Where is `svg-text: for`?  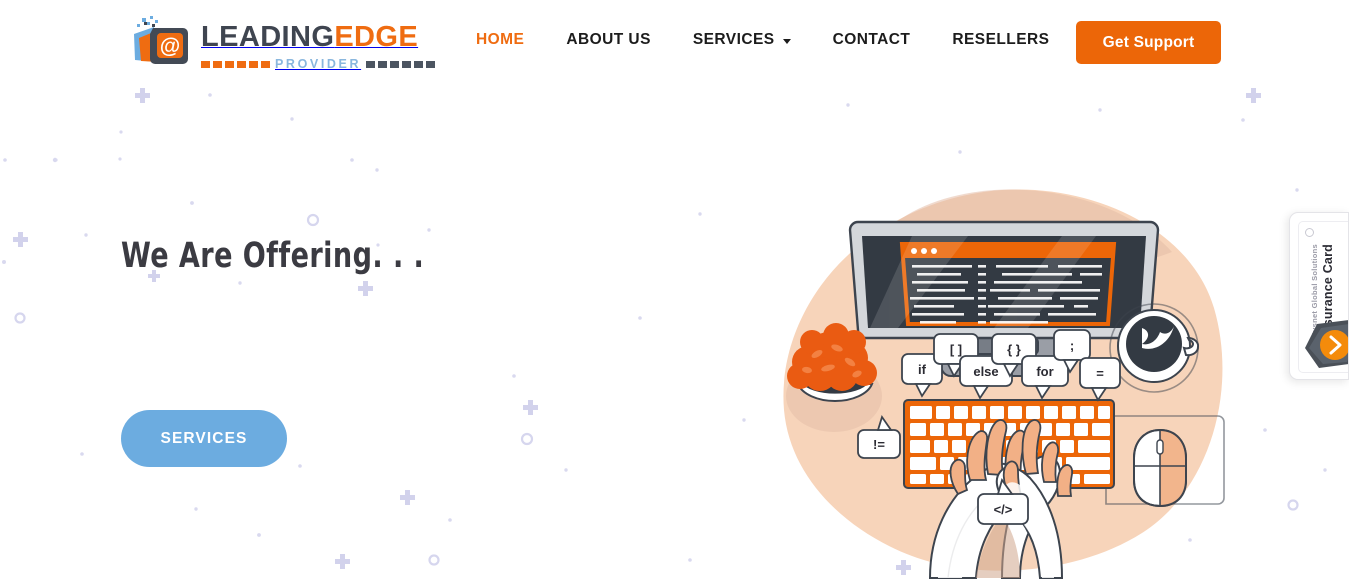
svg-text: for is located at coordinates (1044, 371).